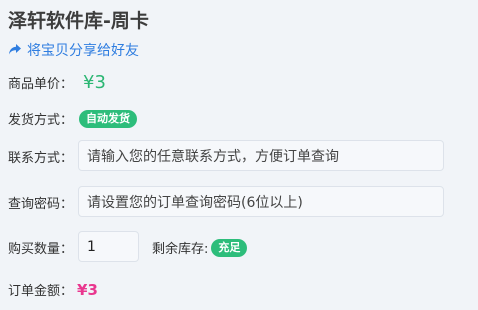 Image resolution: width=478 pixels, height=310 pixels. What do you see at coordinates (41, 120) in the screenshot?
I see `delivery-label: 发货方式：` at bounding box center [41, 120].